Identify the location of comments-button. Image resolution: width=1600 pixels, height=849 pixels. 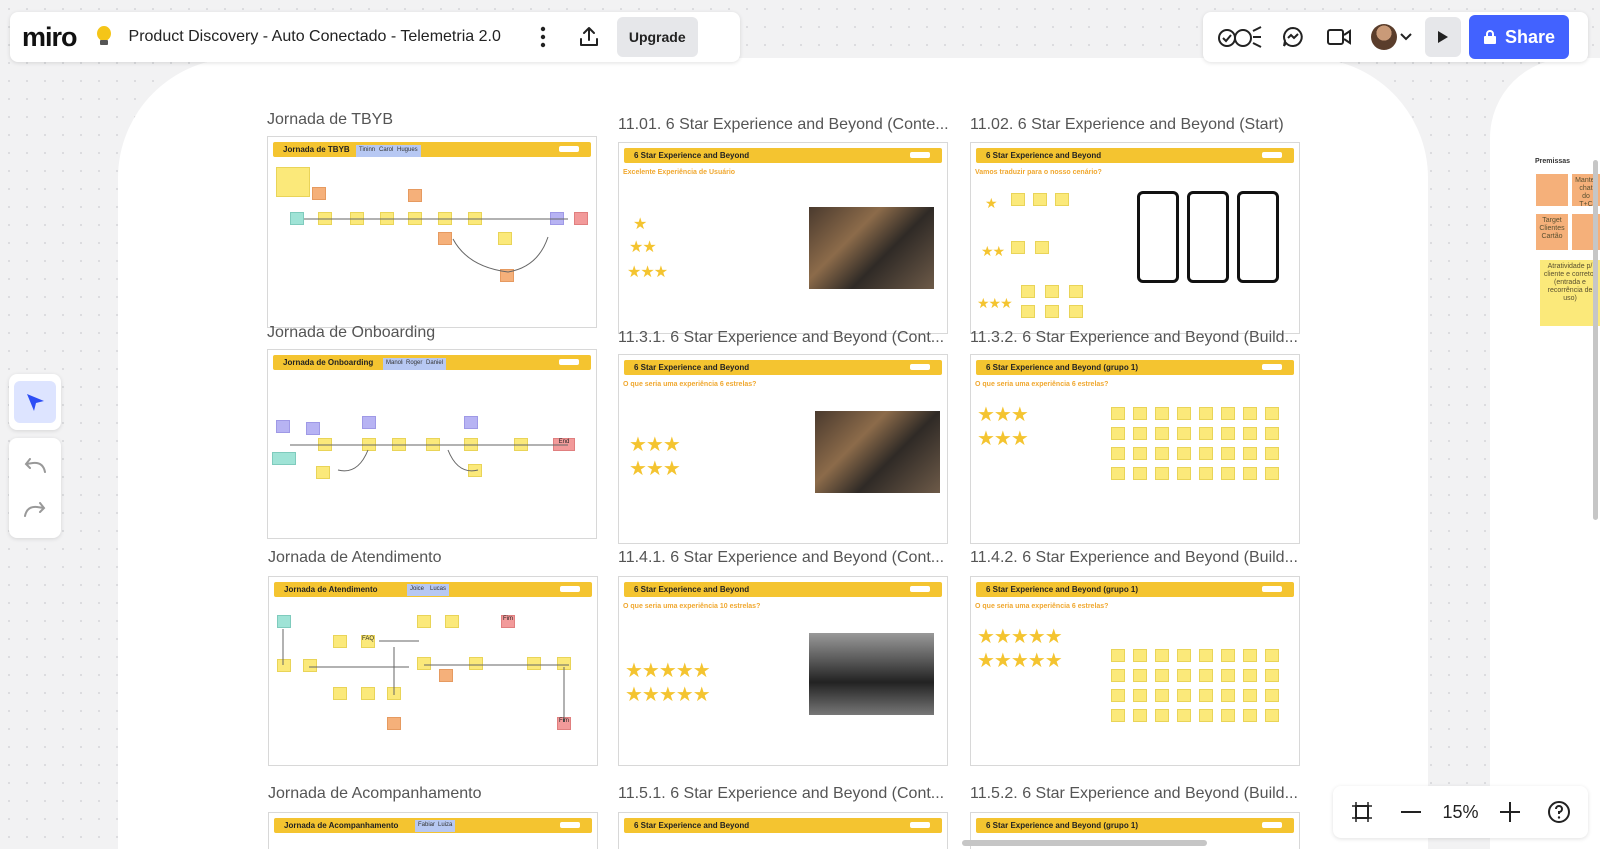
(1293, 37).